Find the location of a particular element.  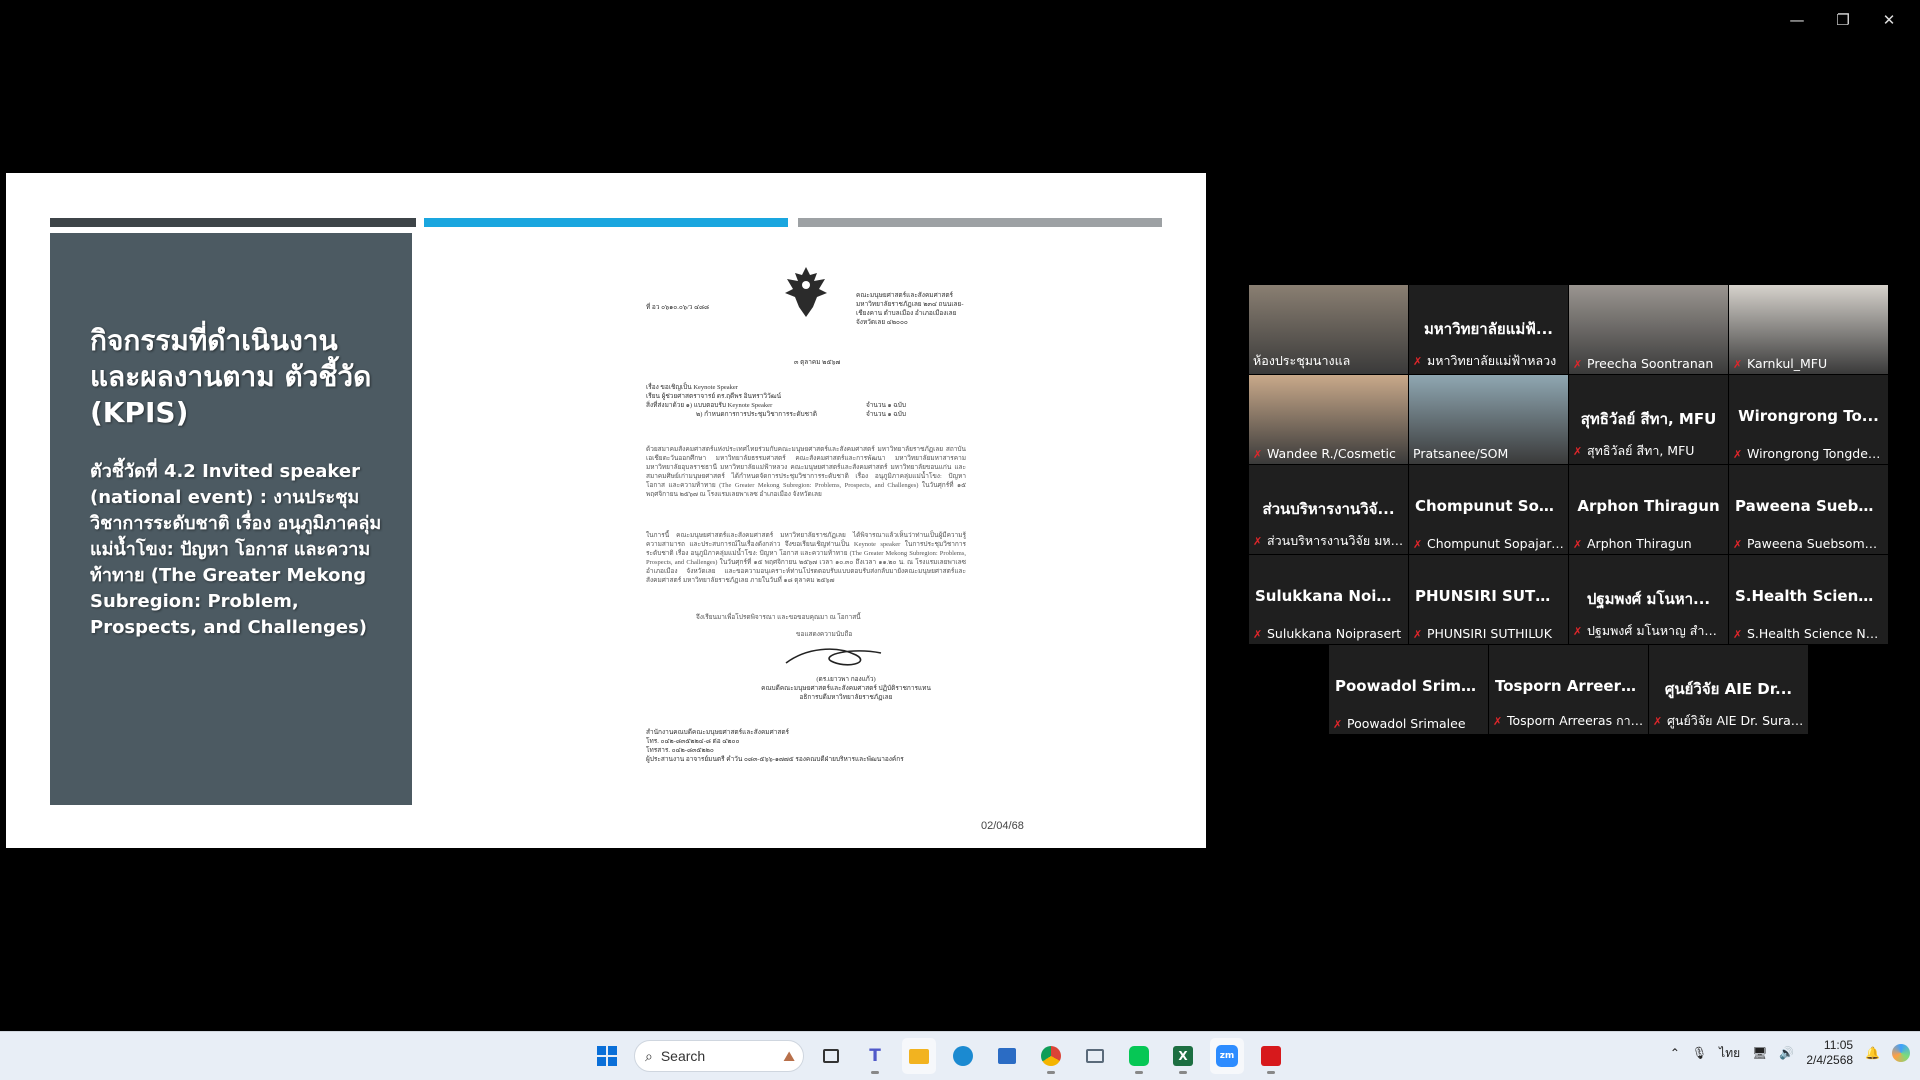

participant-tile: ✗ Karnkul_MFU is located at coordinates (1808, 329).